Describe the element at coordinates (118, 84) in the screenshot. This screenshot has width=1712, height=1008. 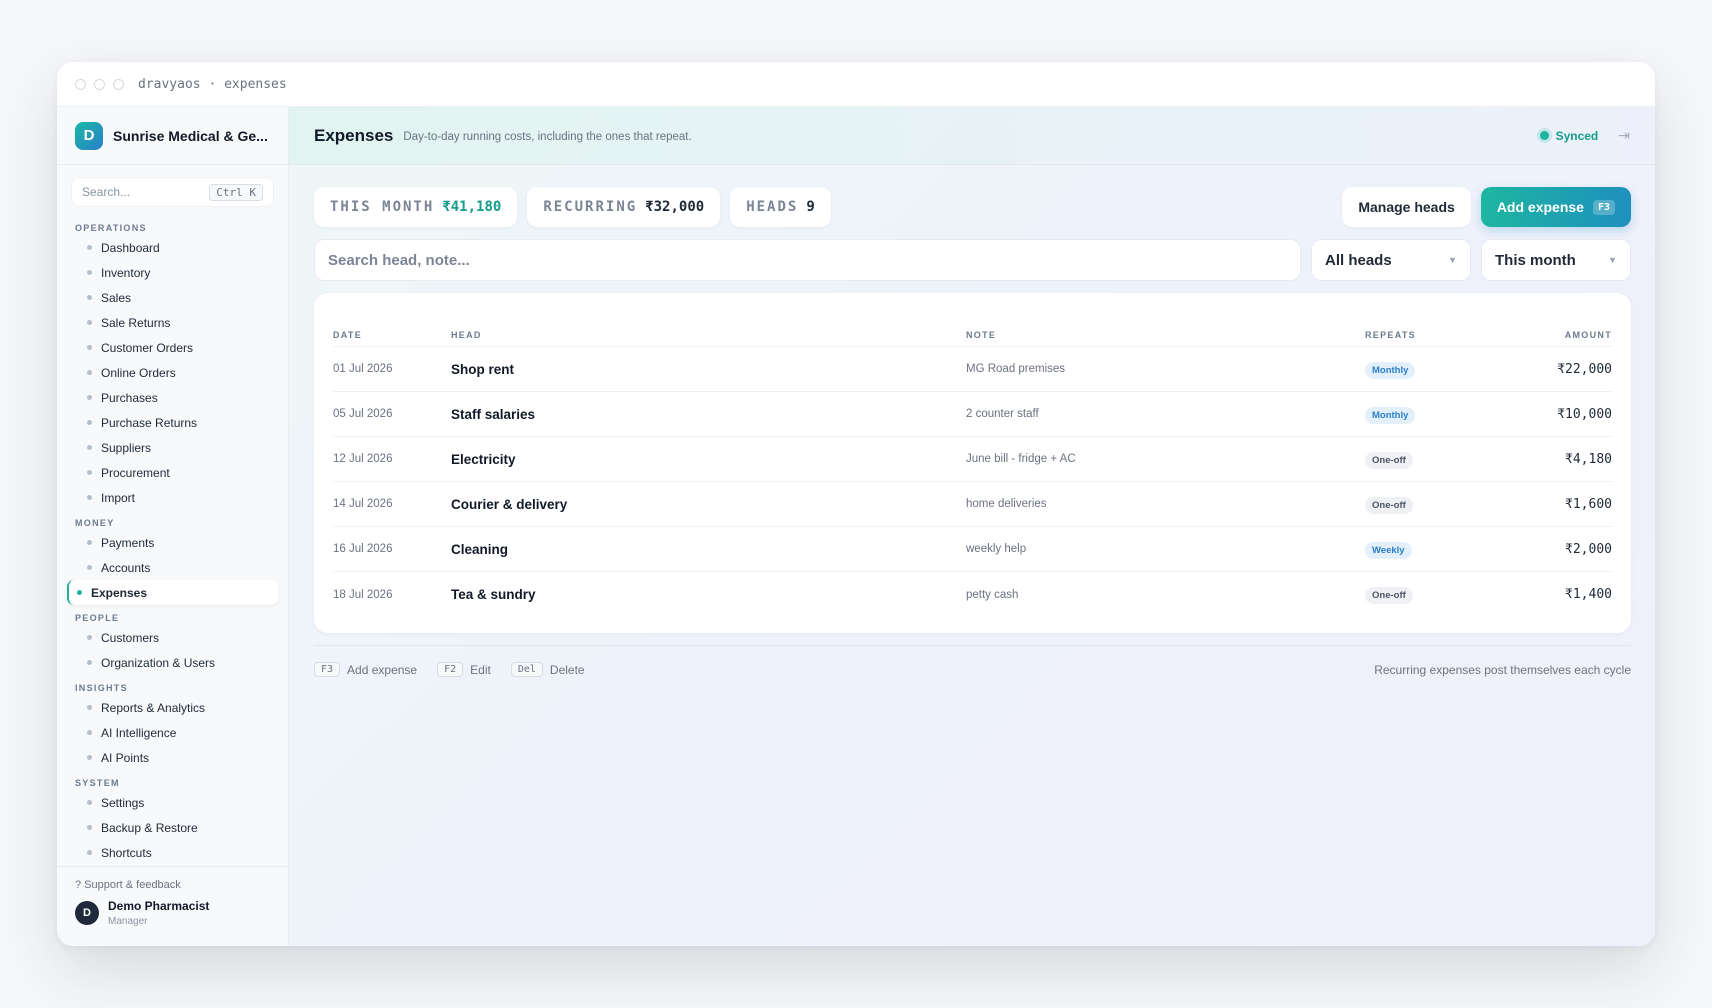
I see `window-maximize-dot` at that location.